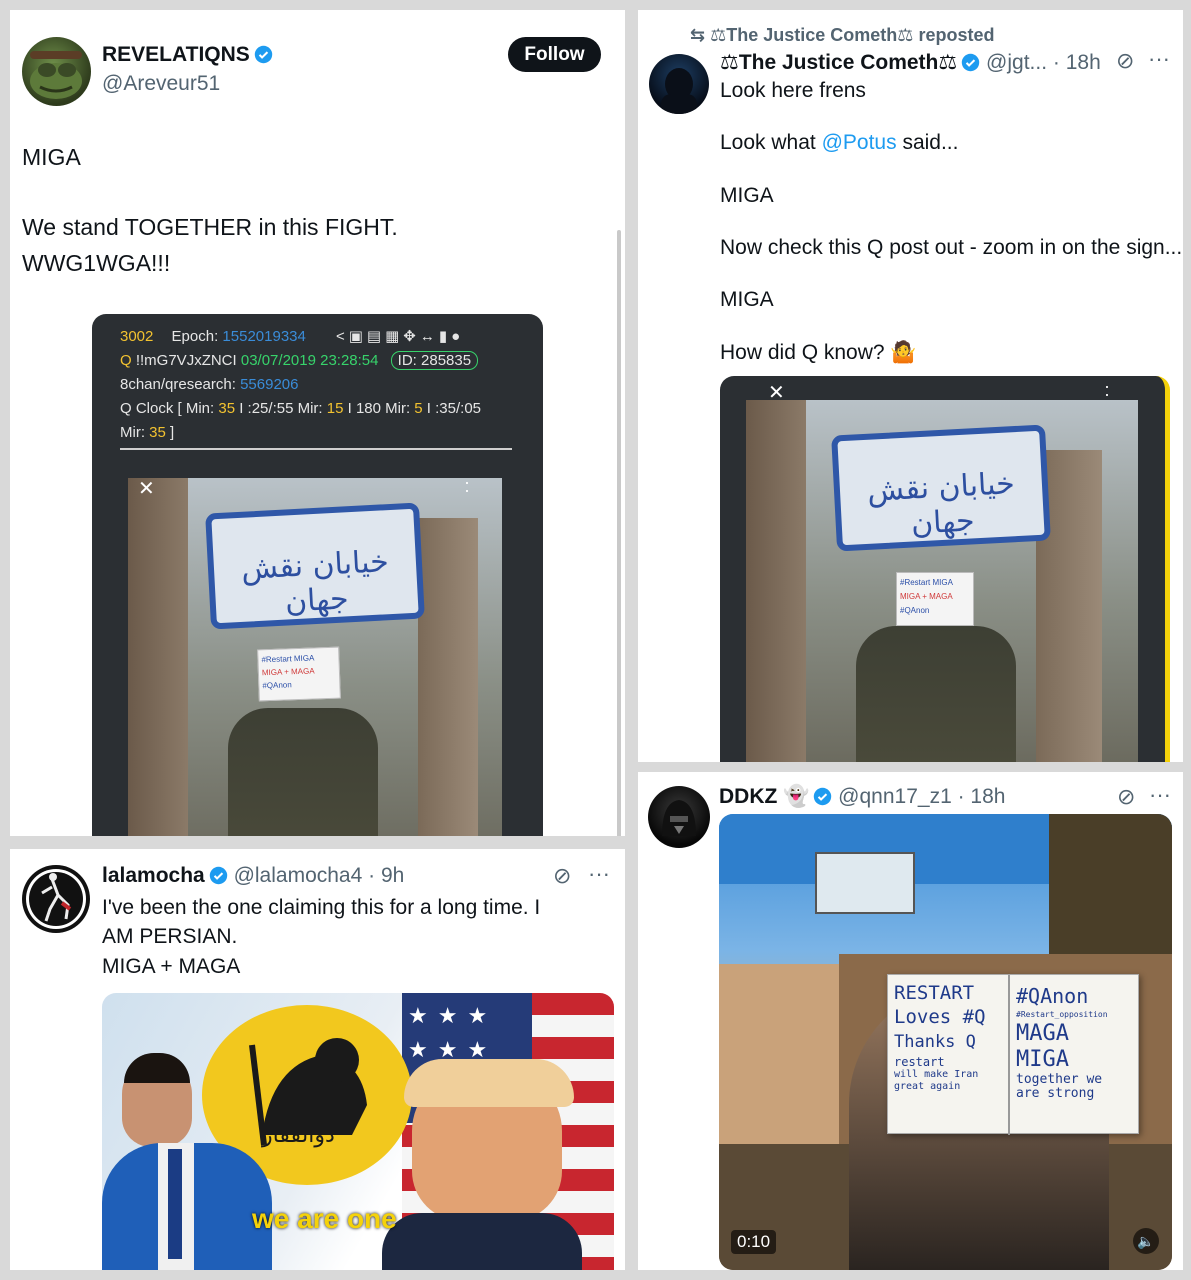 The image size is (1191, 1280). What do you see at coordinates (936, 1074) in the screenshot?
I see `sign-line: will make Iran` at bounding box center [936, 1074].